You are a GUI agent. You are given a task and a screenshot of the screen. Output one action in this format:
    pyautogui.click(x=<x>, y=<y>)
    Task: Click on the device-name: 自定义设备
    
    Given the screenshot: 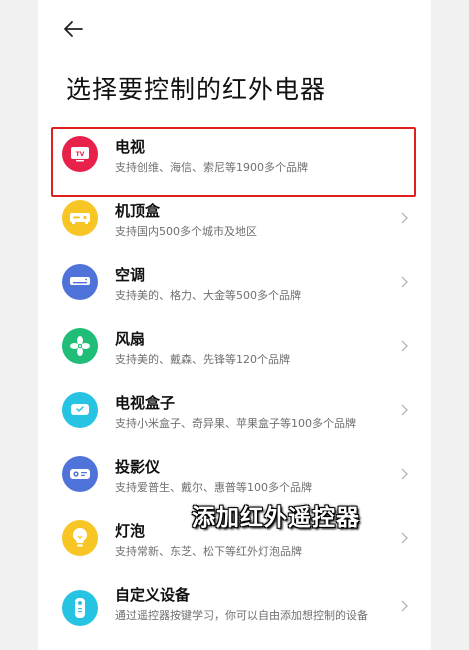 What is the action you would take?
    pyautogui.click(x=153, y=595)
    